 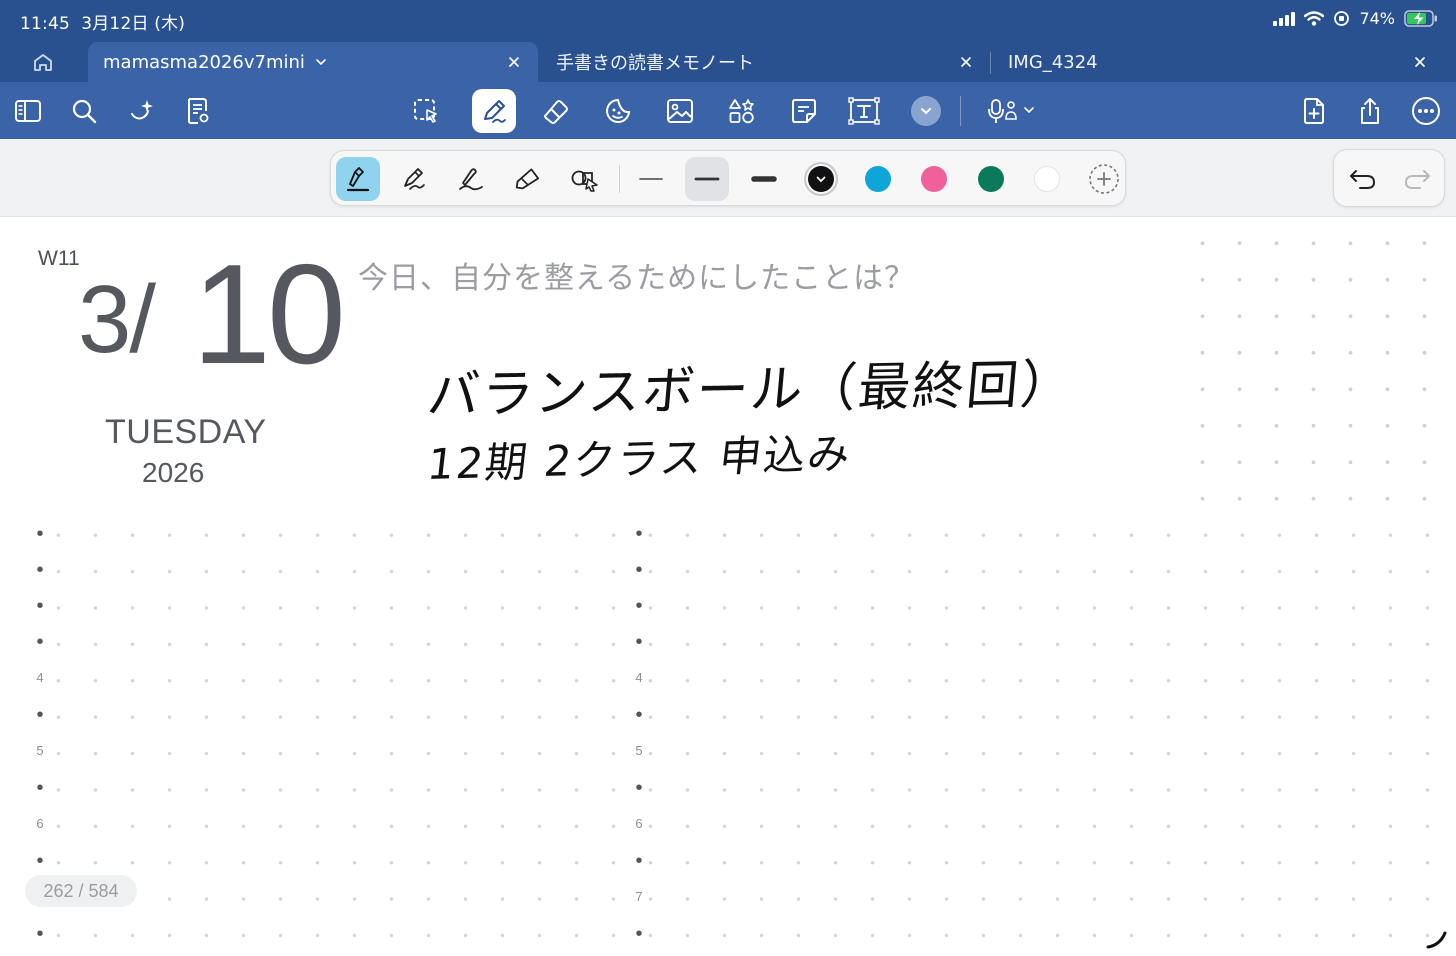 I want to click on orientation-lock-icon, so click(x=1342, y=18).